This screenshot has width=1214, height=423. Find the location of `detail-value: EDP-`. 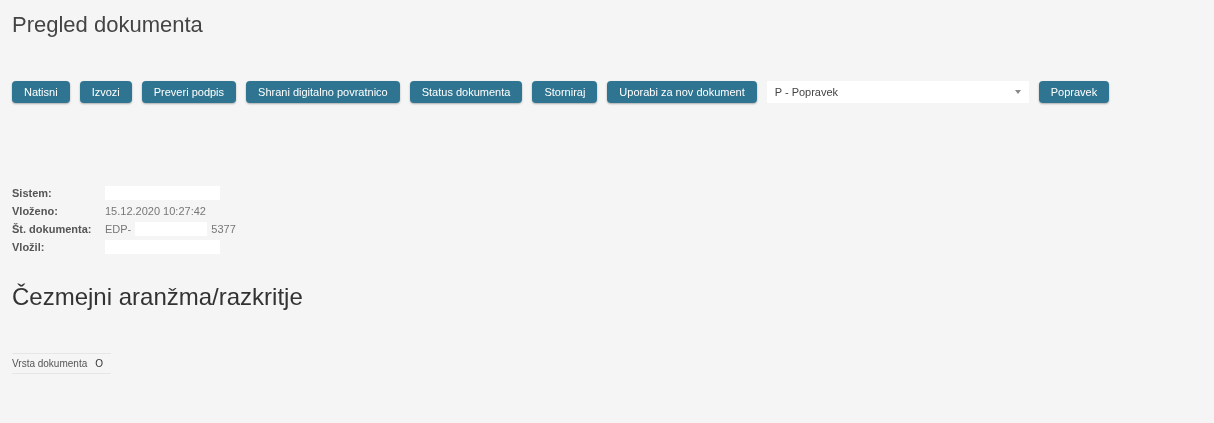

detail-value: EDP- is located at coordinates (118, 229).